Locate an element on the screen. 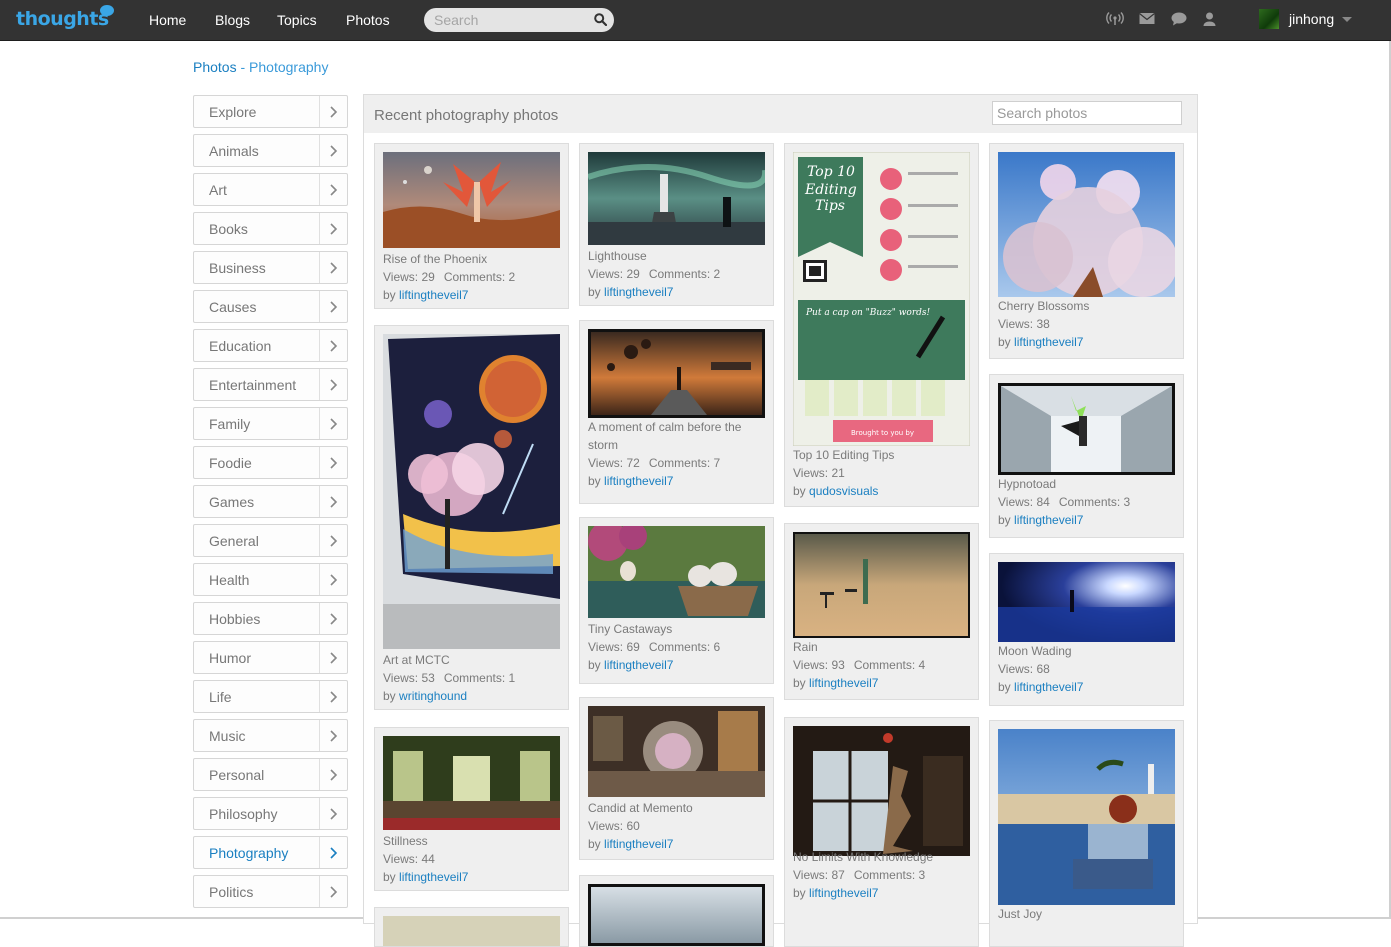  sidebar-item-personal: Personal is located at coordinates (270, 774).